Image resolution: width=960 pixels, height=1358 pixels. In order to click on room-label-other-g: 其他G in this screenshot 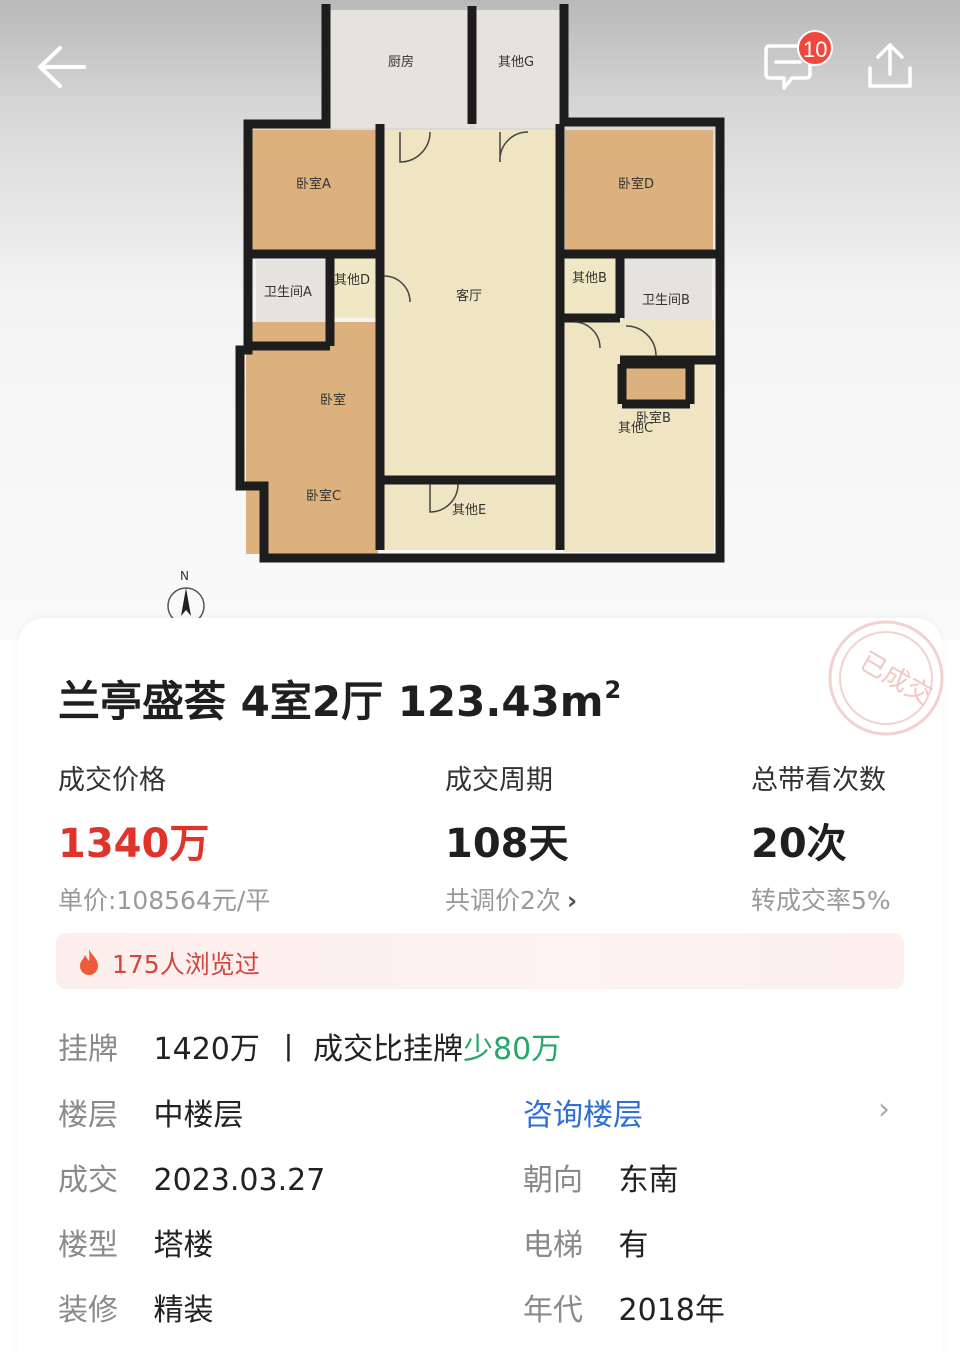, I will do `click(516, 62)`.